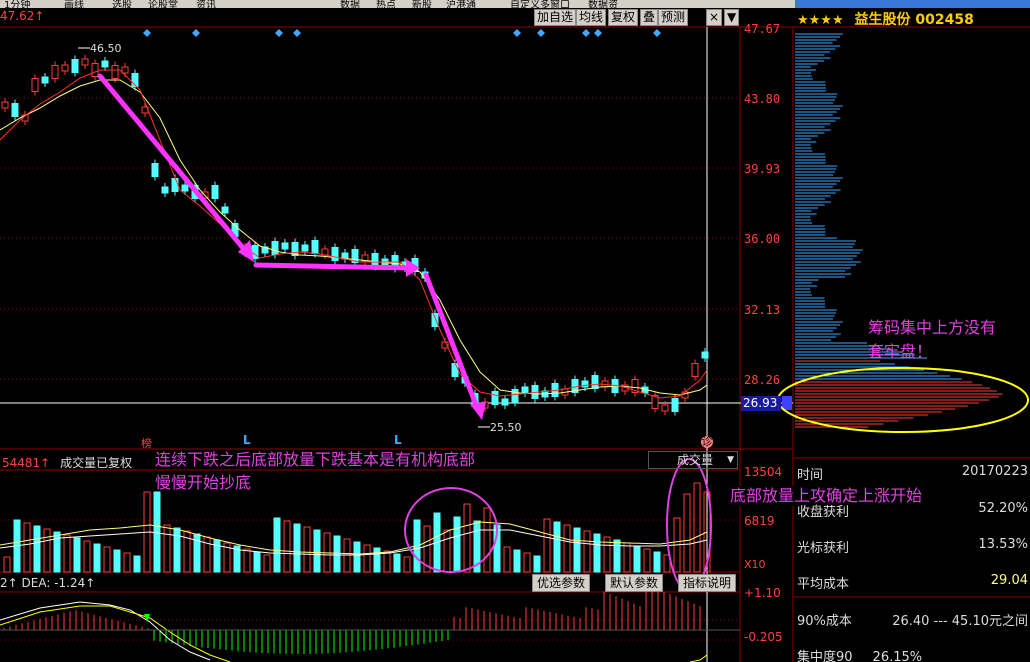  Describe the element at coordinates (707, 583) in the screenshot. I see `indicator-help-button: 指标说明` at that location.